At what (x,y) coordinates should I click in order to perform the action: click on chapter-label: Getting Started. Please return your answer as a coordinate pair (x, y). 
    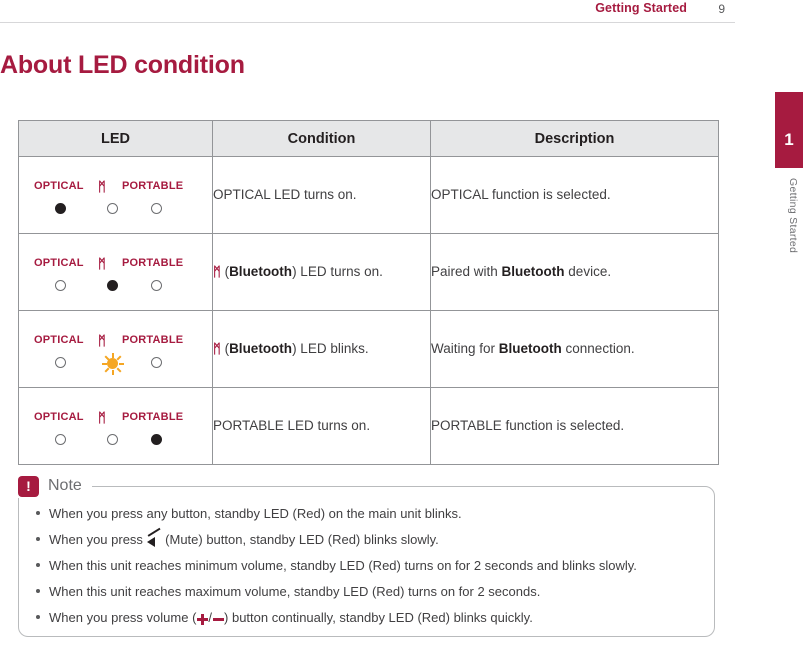
    Looking at the image, I should click on (793, 216).